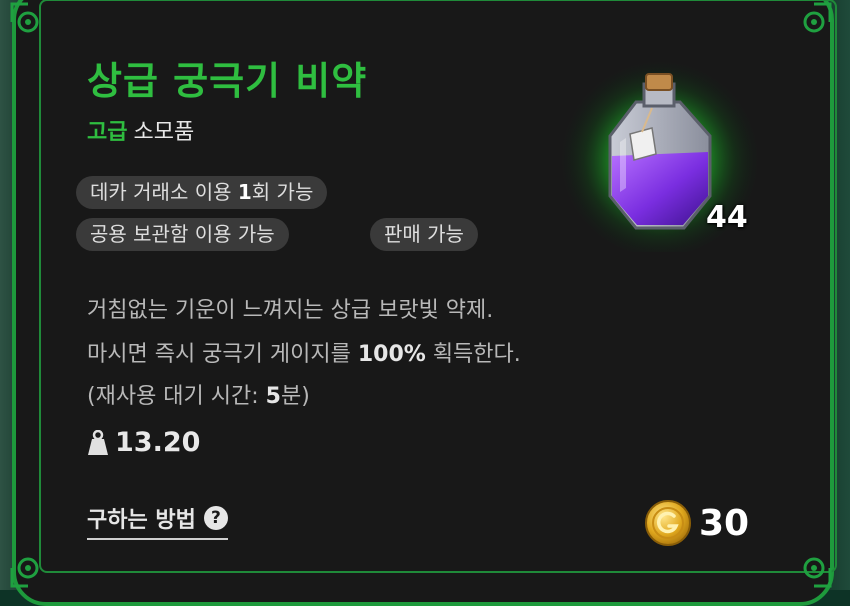  I want to click on tag-shared-storage-label: 공용 보관함 이용 가능, so click(182, 234).